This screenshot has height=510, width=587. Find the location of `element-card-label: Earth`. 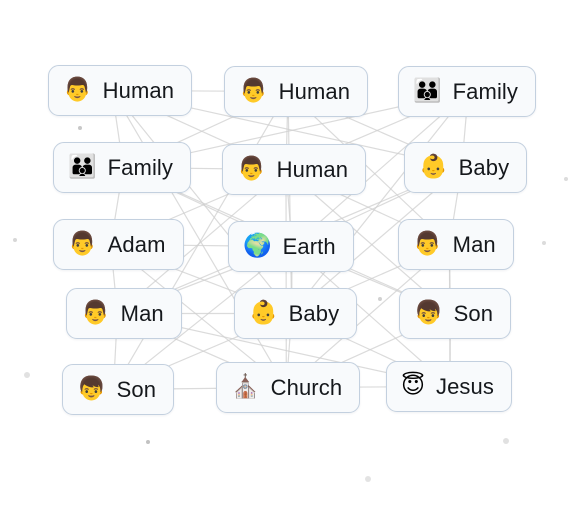

element-card-label: Earth is located at coordinates (309, 246).